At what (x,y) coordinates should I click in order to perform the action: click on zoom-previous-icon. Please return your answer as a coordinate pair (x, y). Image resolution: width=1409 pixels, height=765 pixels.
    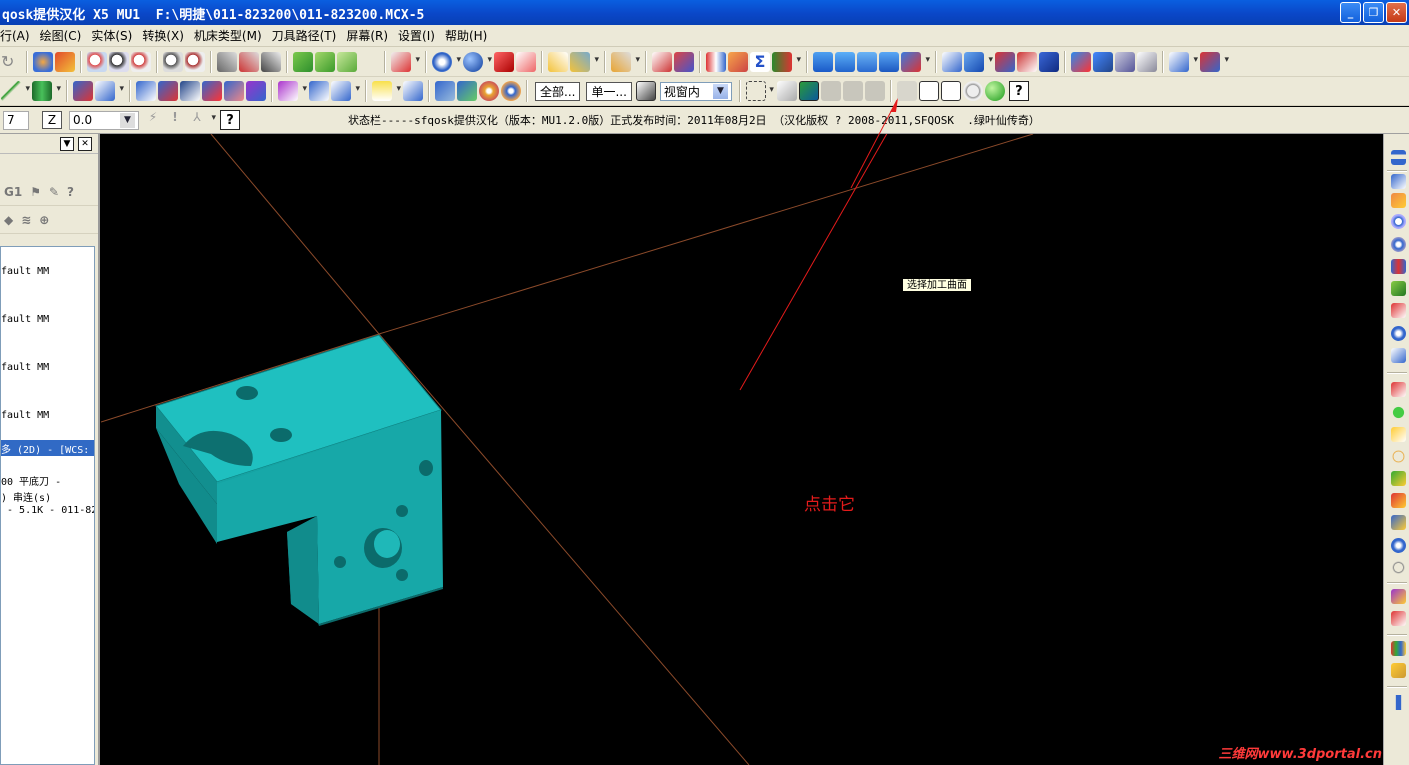
    Looking at the image, I should click on (173, 61).